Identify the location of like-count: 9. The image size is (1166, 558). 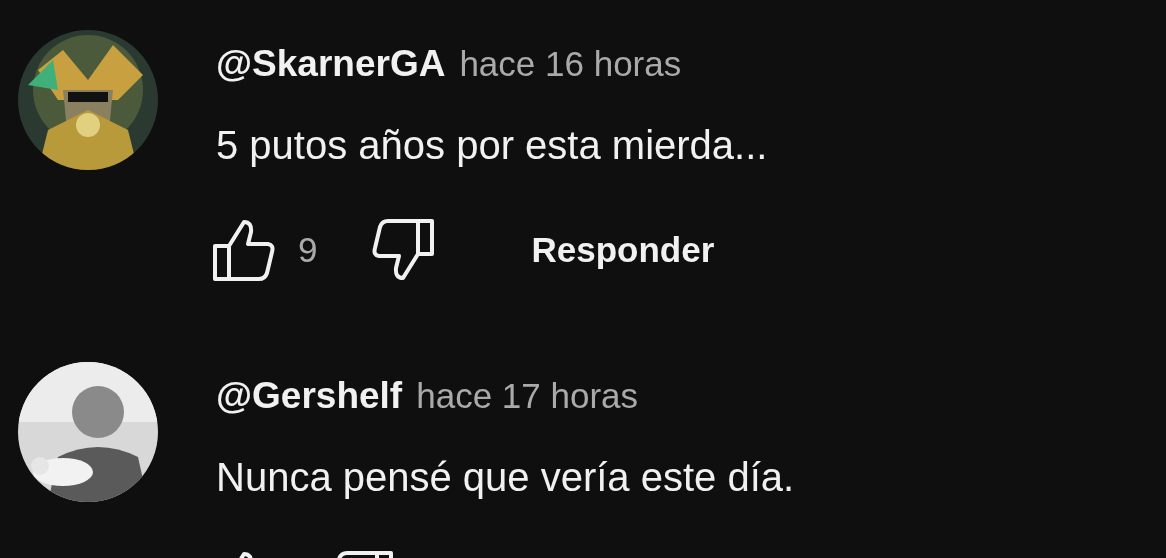
(308, 250).